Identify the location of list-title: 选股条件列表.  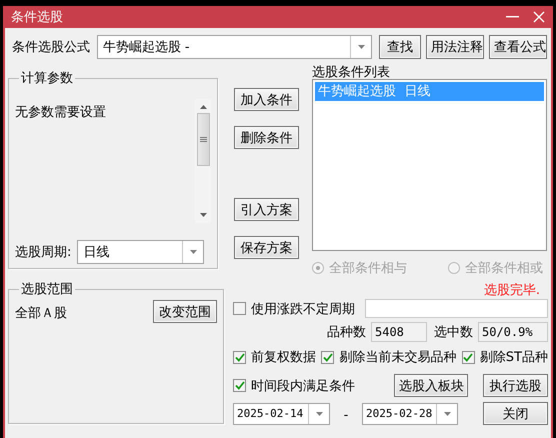
(351, 72).